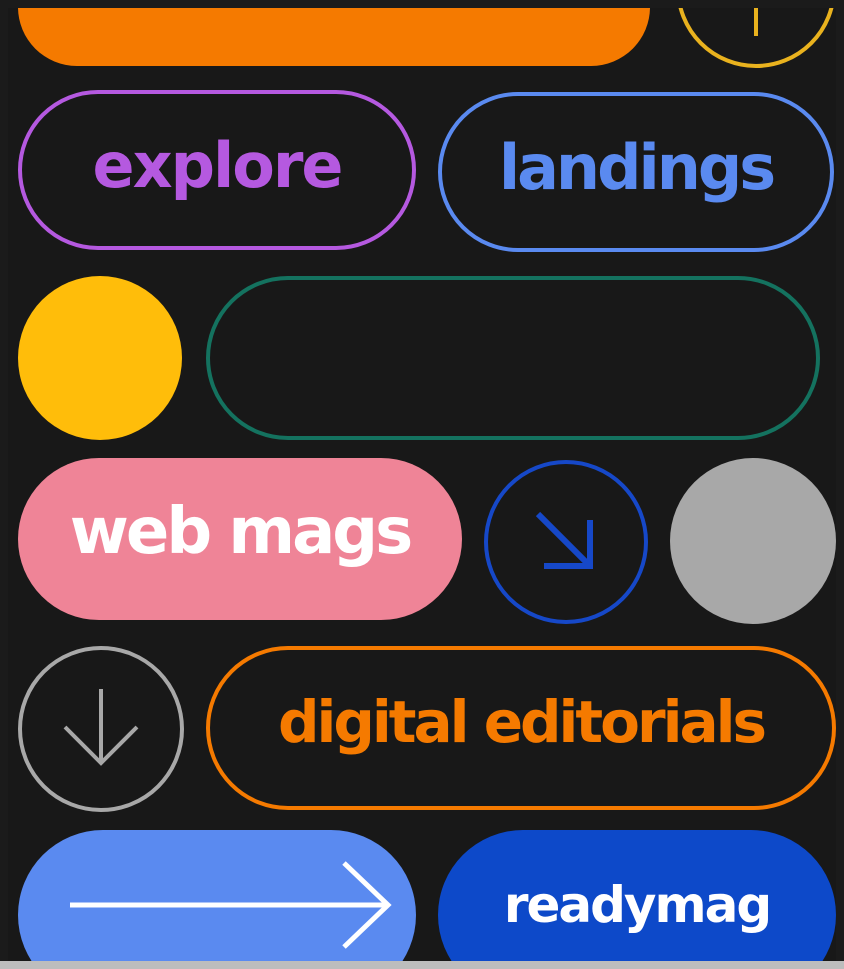  I want to click on arrow-down-circle, so click(101, 729).